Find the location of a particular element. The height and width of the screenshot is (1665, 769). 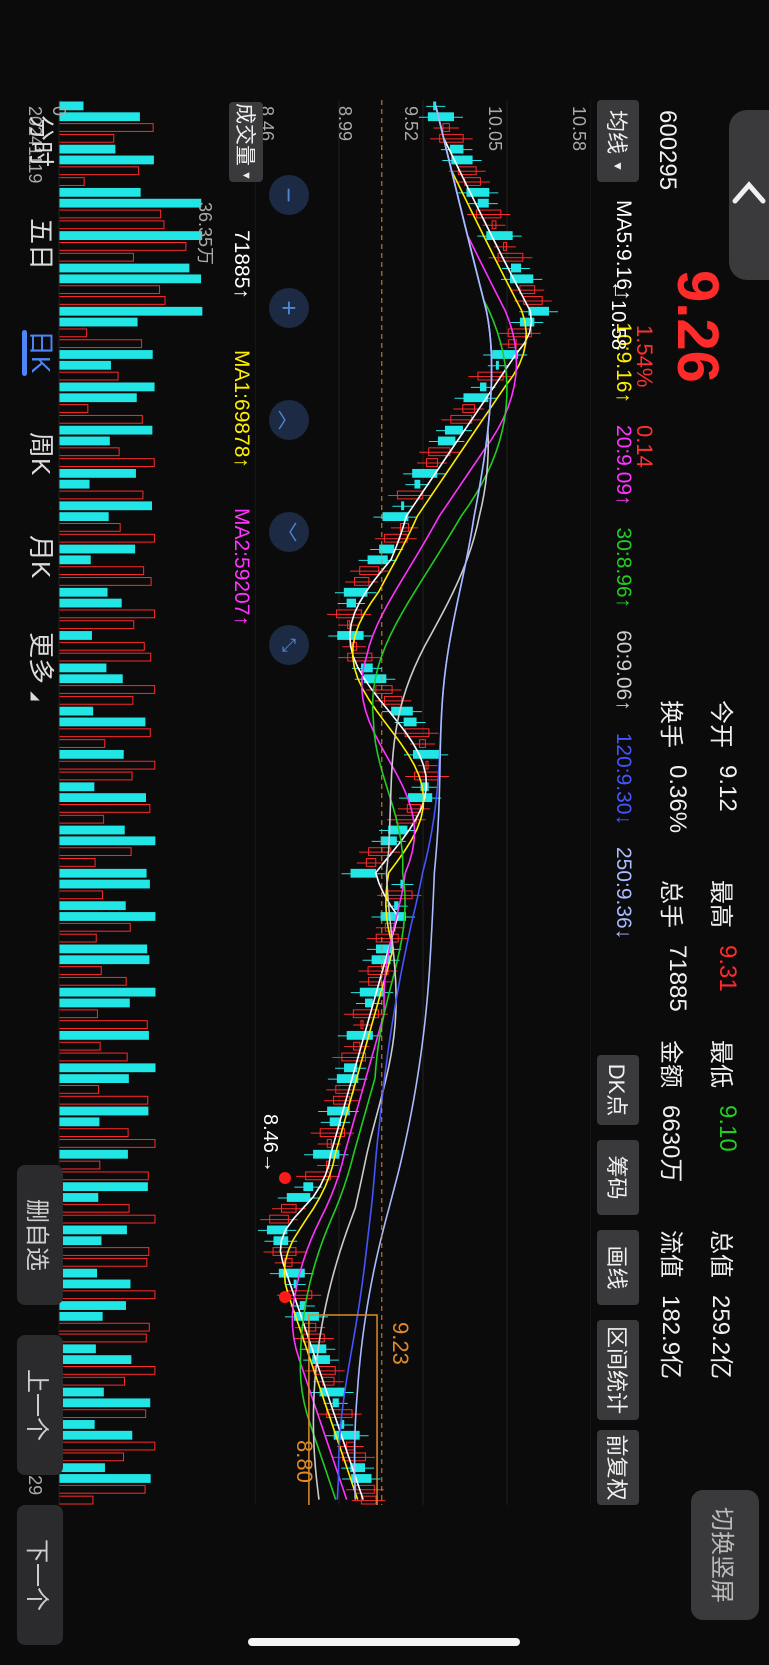

zoom-in-button: + is located at coordinates (289, 308).